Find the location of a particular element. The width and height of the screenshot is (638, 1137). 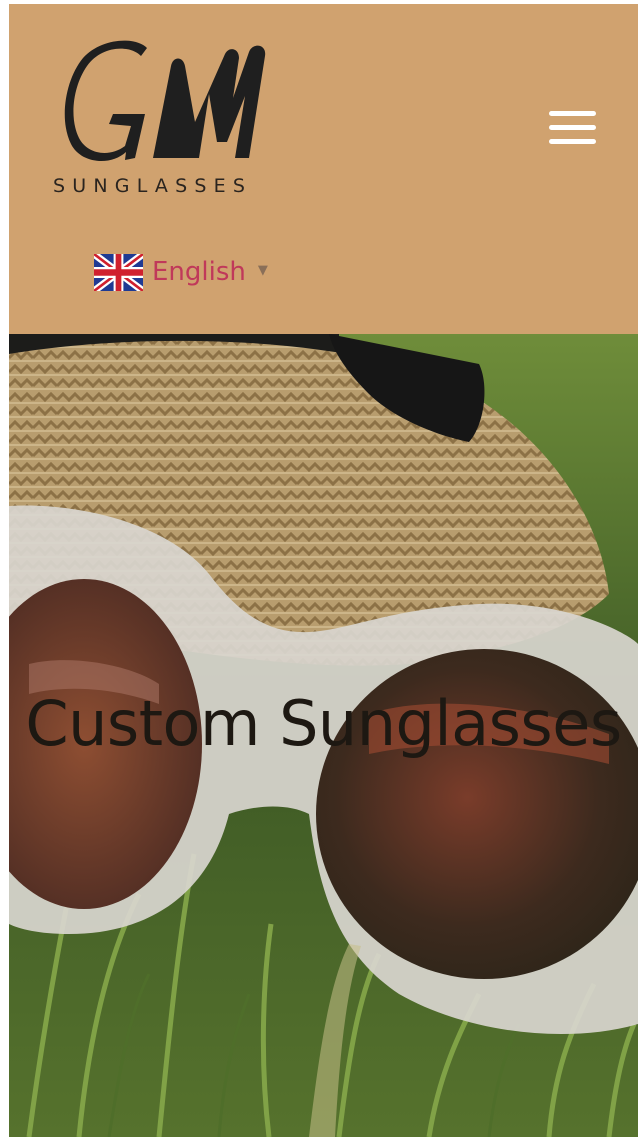

brand-logo: SUNGLASSES is located at coordinates (174, 119).